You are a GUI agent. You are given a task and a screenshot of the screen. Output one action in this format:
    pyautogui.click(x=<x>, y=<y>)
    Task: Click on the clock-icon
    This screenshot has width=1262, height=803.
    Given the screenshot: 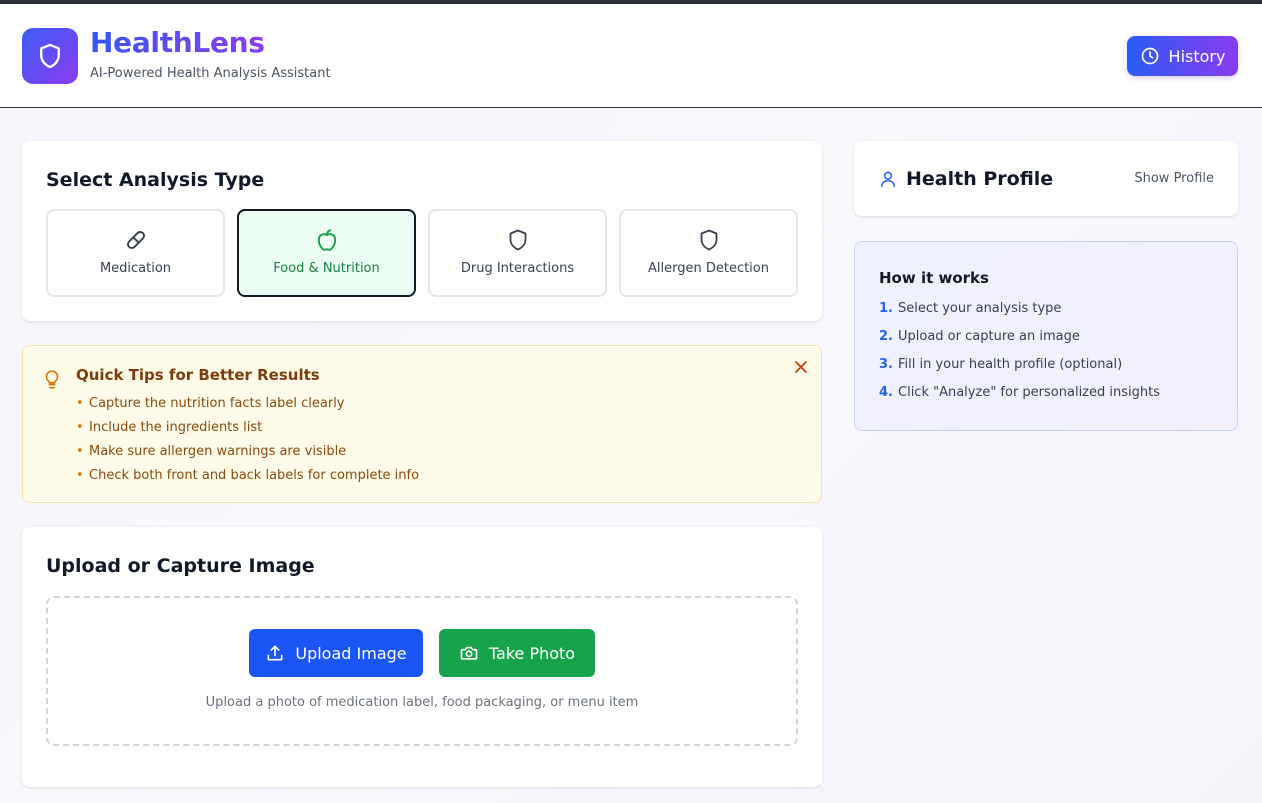 What is the action you would take?
    pyautogui.click(x=1149, y=56)
    